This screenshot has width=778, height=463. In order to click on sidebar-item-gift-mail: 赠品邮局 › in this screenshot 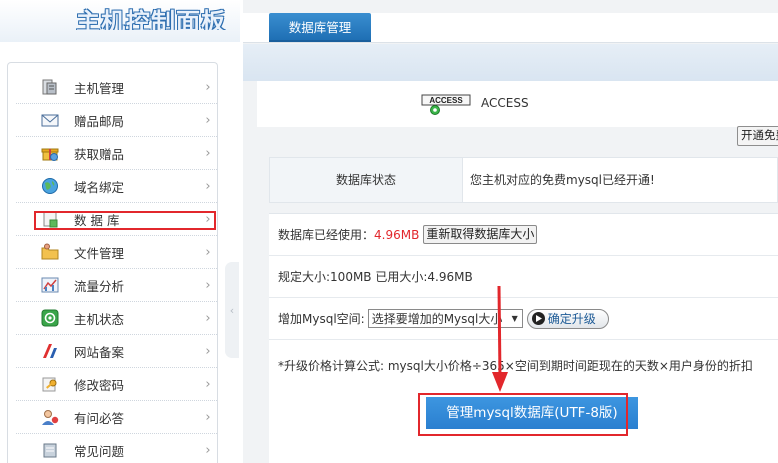, I will do `click(116, 120)`.